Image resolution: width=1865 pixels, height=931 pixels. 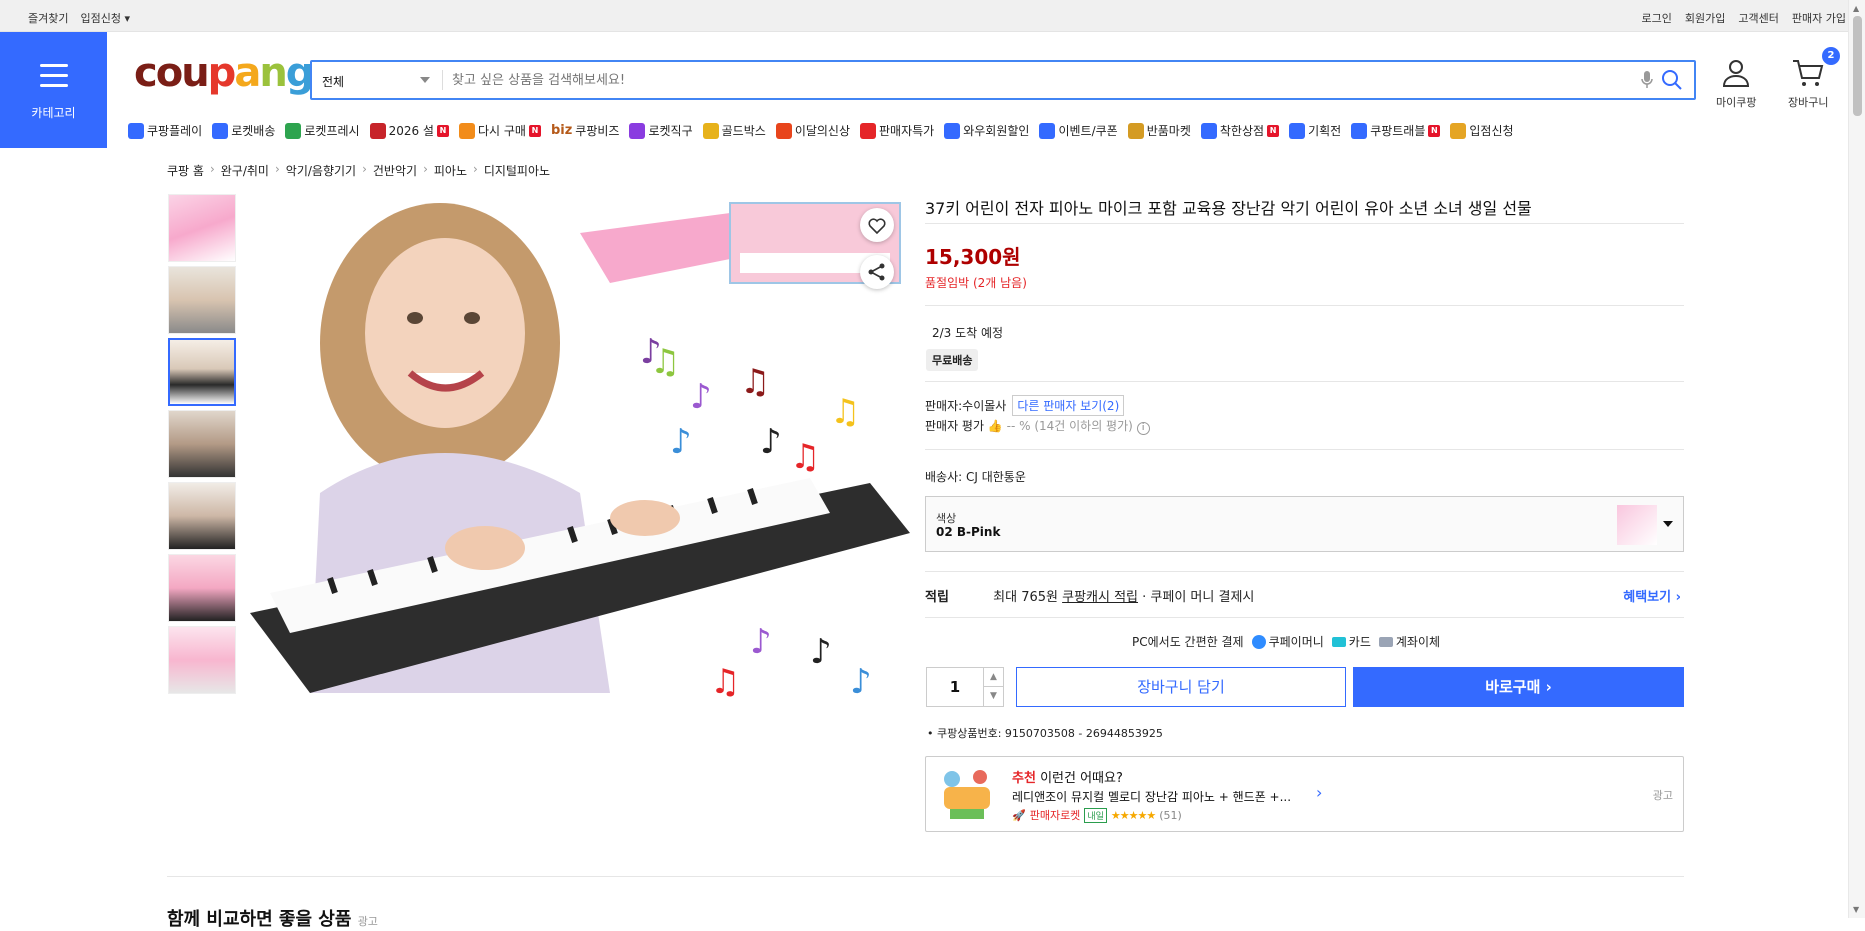 I want to click on bookmark-link: 즐겨찾기, so click(x=48, y=18).